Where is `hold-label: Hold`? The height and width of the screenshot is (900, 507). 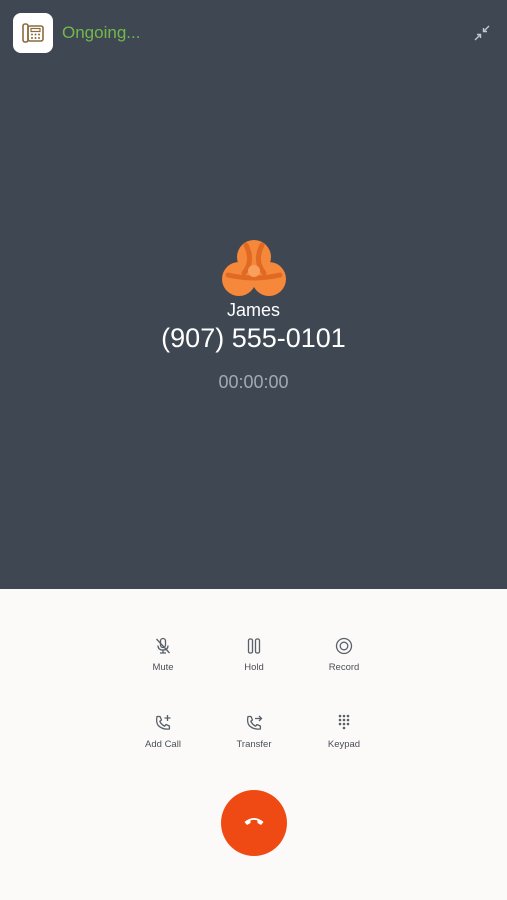 hold-label: Hold is located at coordinates (254, 667).